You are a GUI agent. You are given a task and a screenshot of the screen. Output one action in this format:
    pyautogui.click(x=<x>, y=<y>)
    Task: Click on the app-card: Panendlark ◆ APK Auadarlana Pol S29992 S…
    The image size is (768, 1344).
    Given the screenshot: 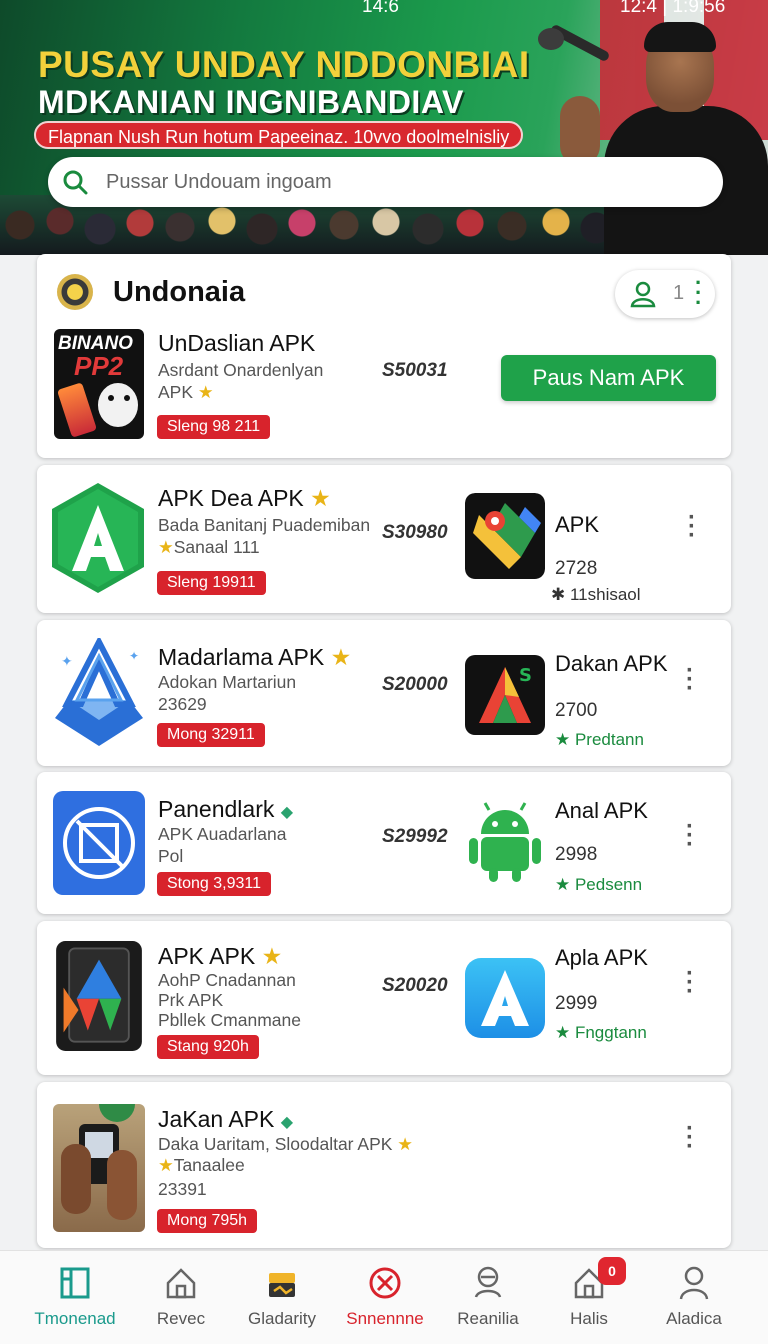 What is the action you would take?
    pyautogui.click(x=384, y=843)
    